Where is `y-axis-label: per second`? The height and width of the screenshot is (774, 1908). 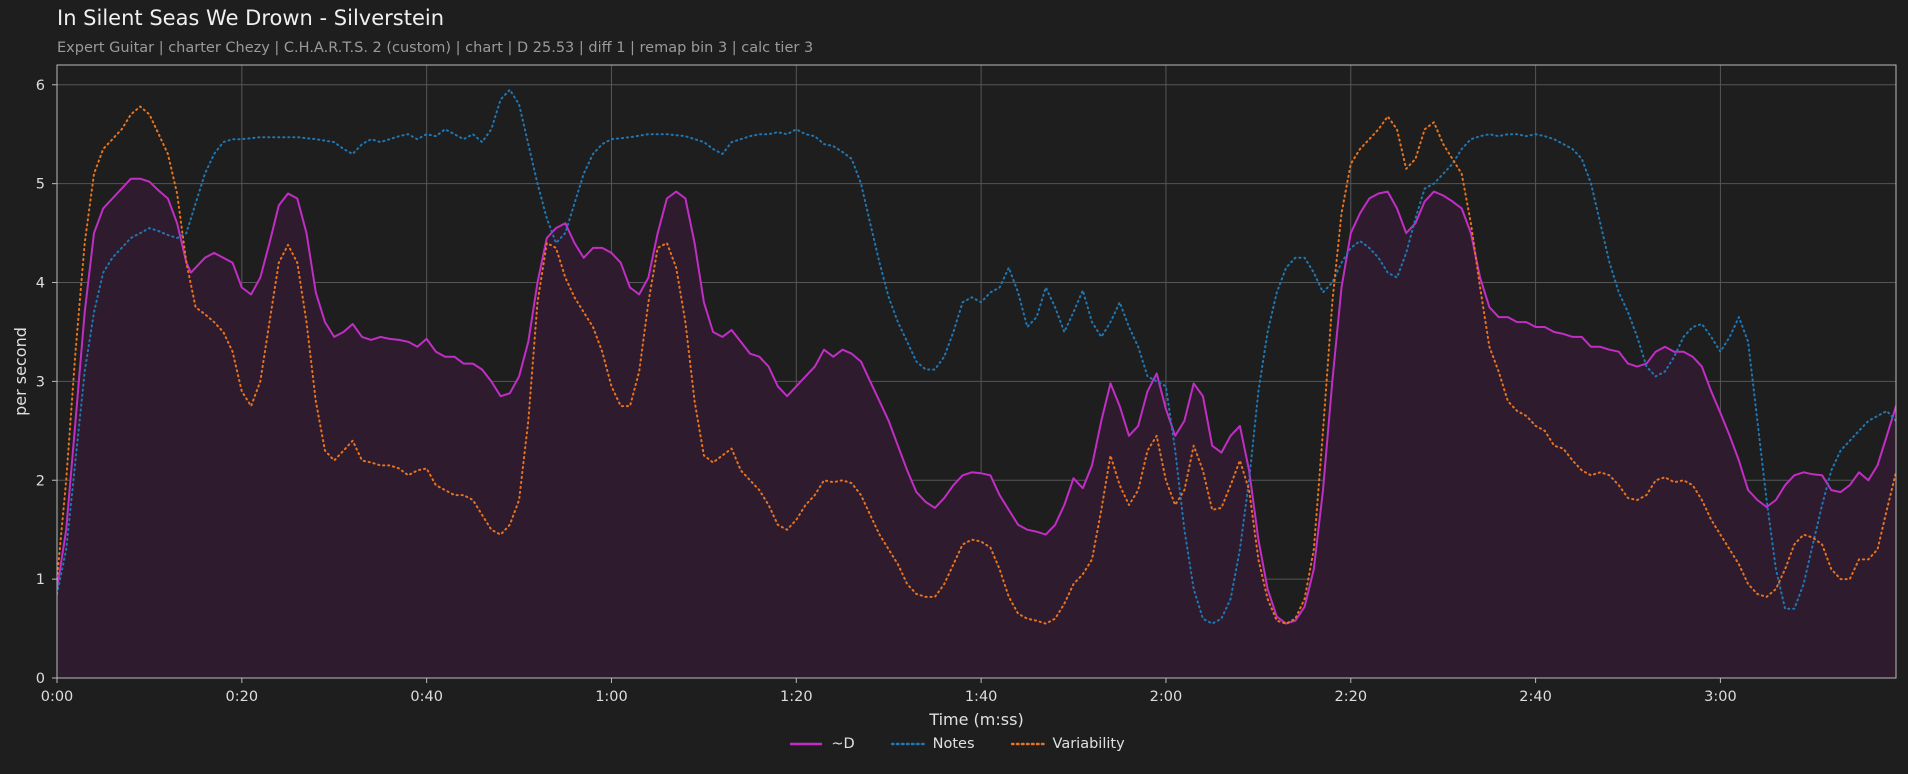 y-axis-label: per second is located at coordinates (20, 371).